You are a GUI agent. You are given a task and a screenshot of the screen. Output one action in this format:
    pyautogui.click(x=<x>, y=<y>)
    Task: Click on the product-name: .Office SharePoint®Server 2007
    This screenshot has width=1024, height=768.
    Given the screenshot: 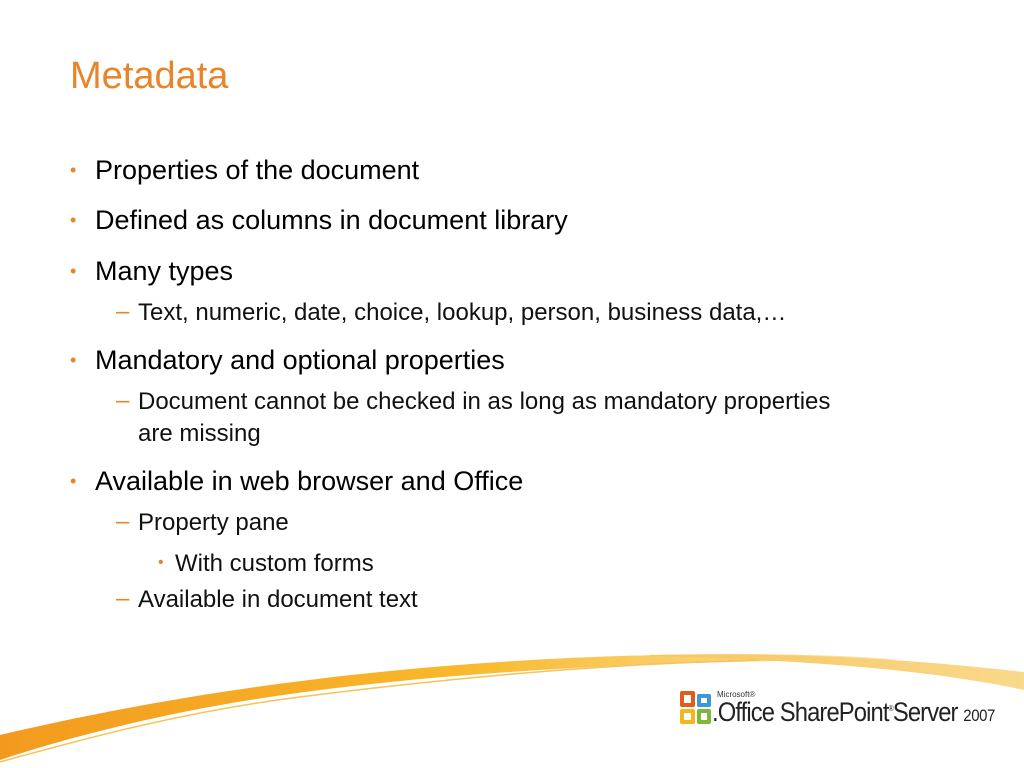 What is the action you would take?
    pyautogui.click(x=853, y=712)
    